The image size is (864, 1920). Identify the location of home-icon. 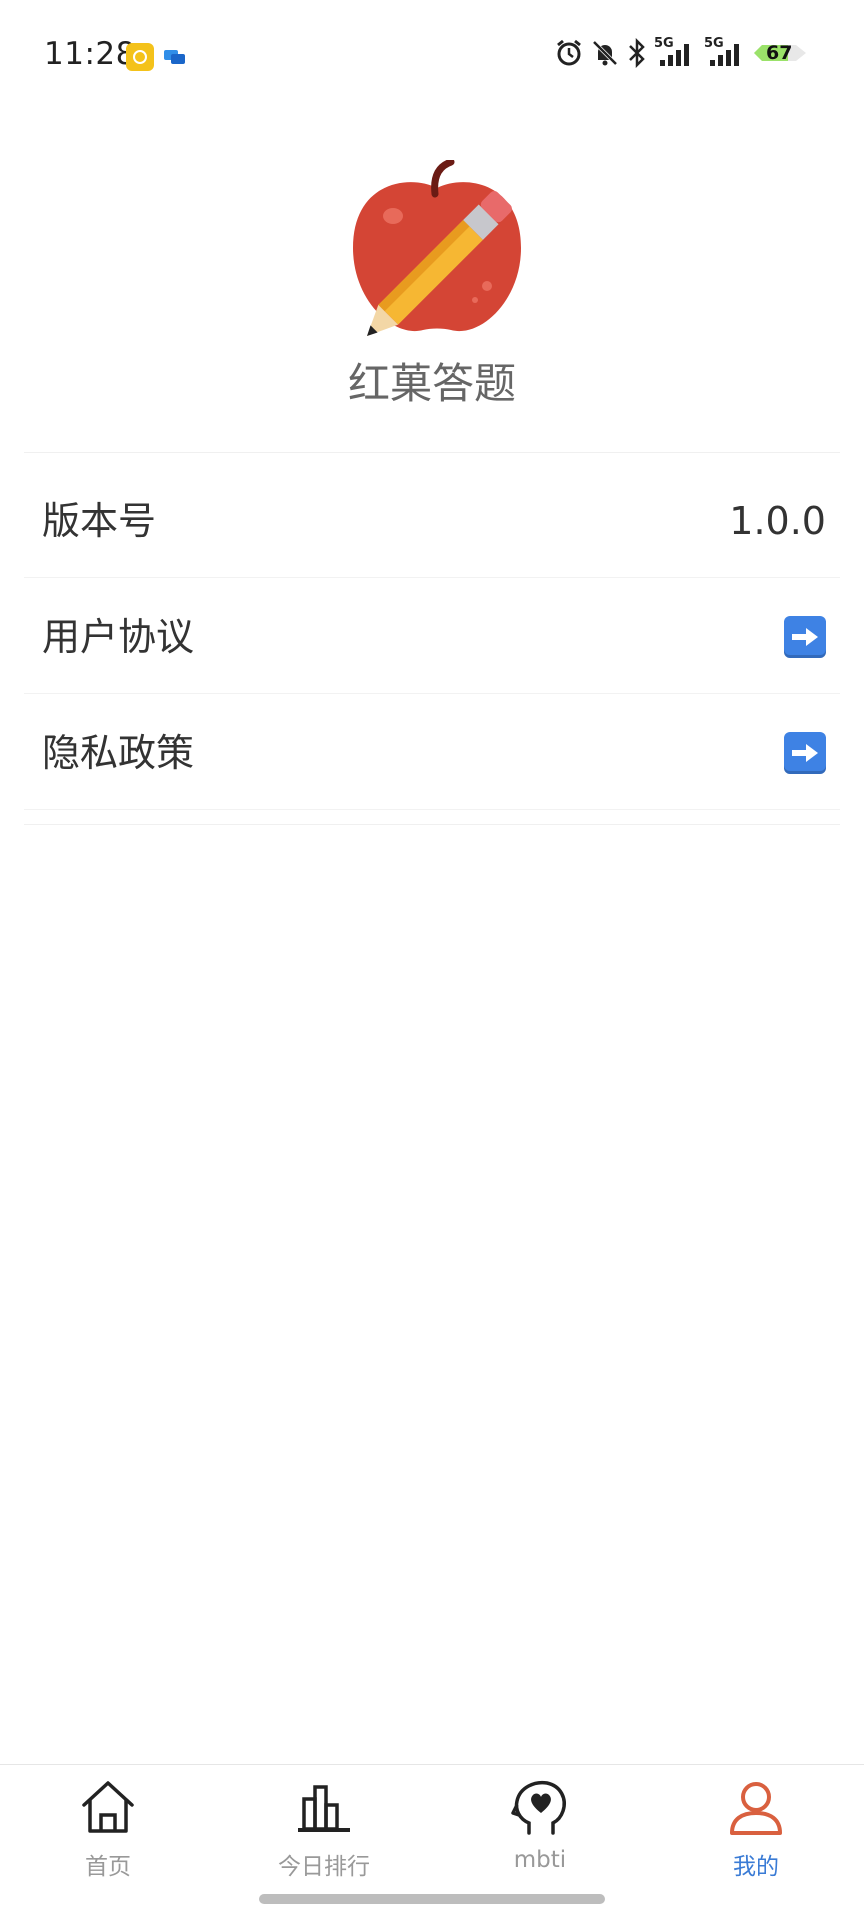
(108, 1807).